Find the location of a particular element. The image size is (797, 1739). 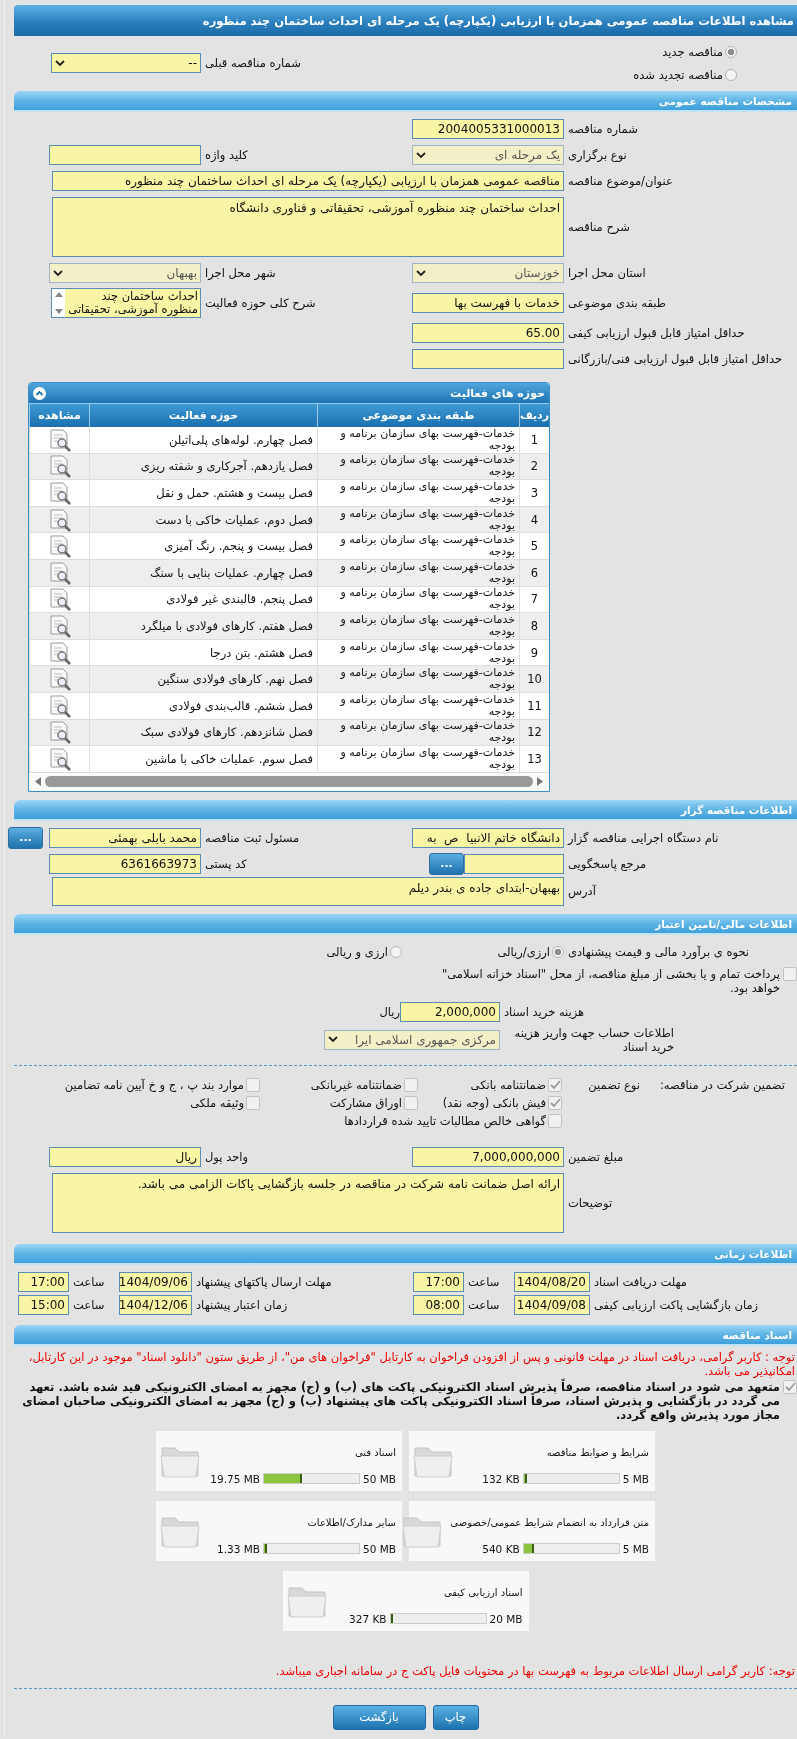

table-cell: 4 is located at coordinates (534, 519).